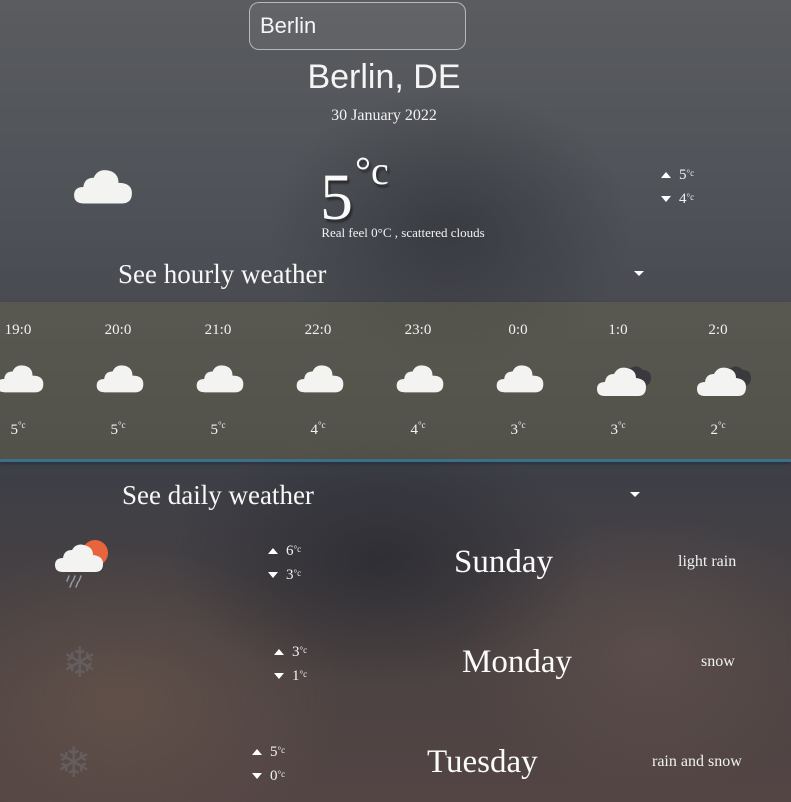 Image resolution: width=791 pixels, height=802 pixels. Describe the element at coordinates (618, 330) in the screenshot. I see `hour-time: 1:0` at that location.